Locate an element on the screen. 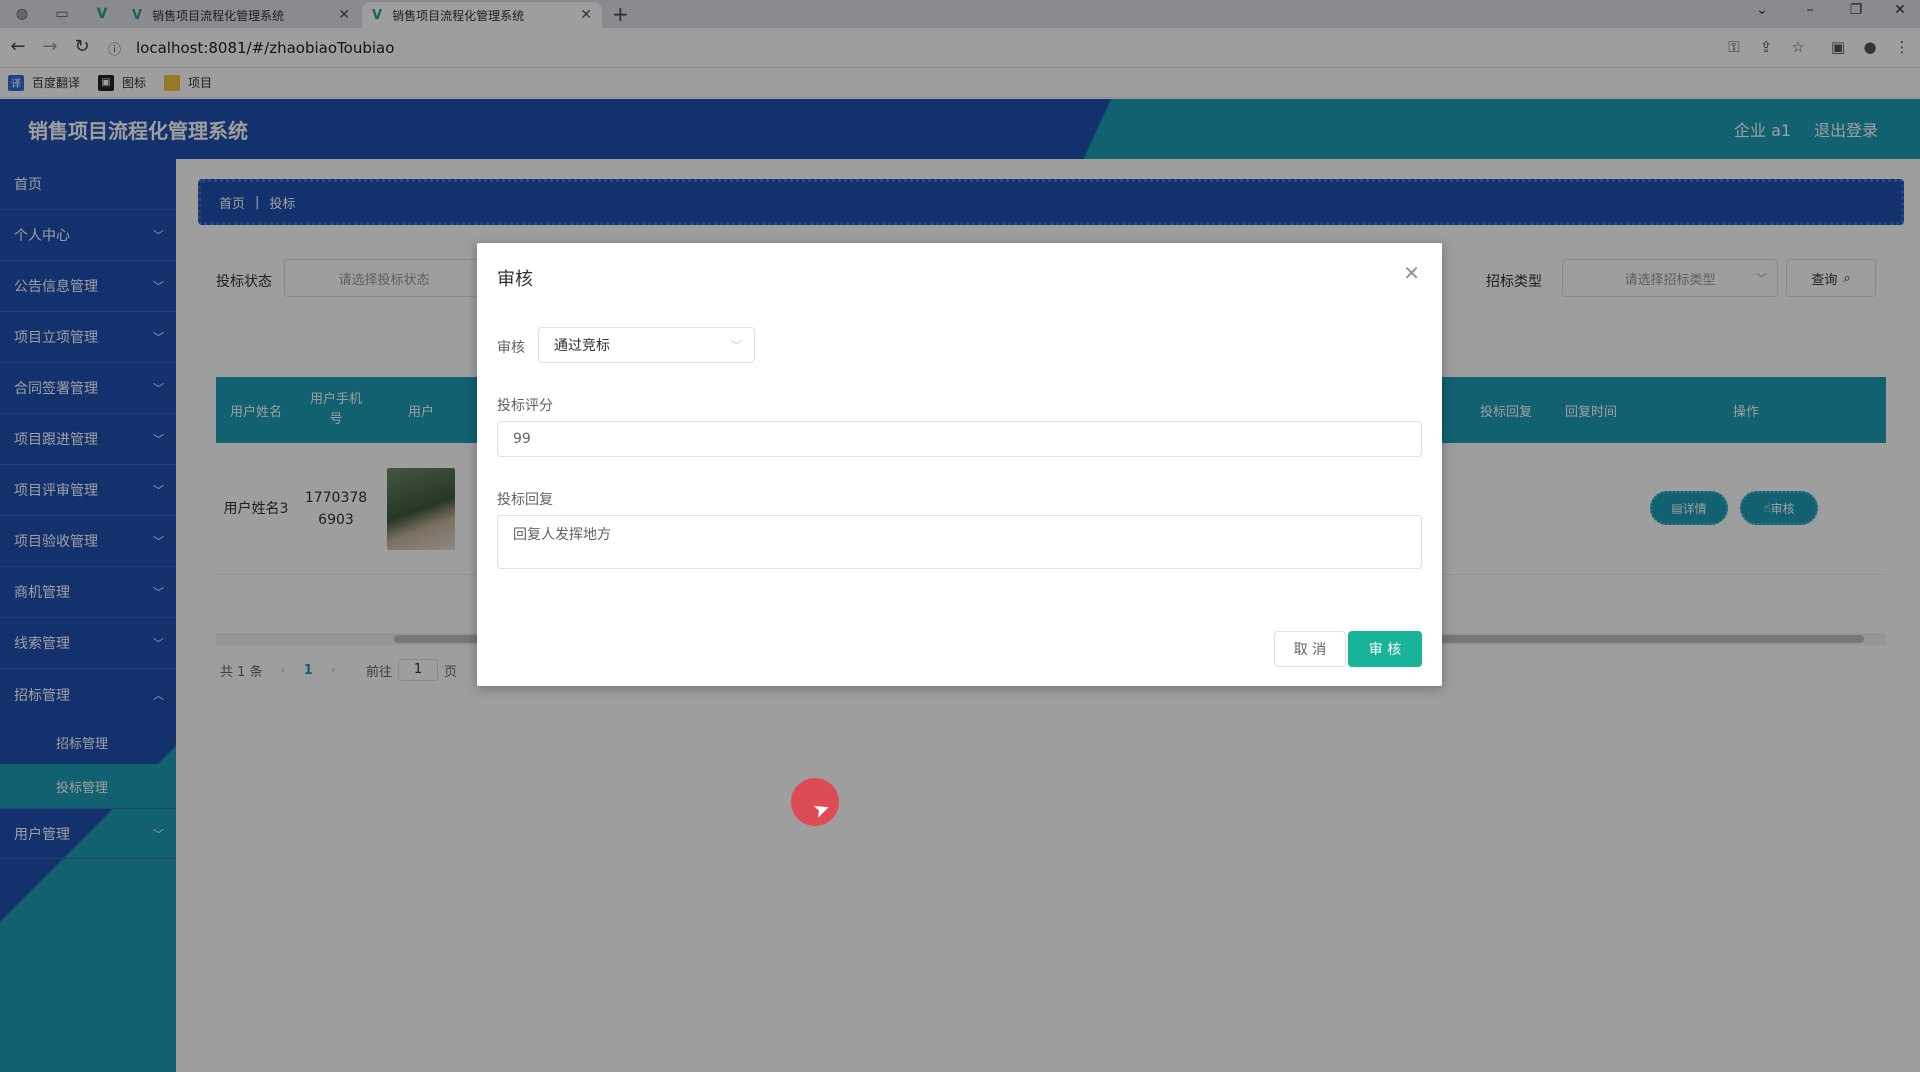 The width and height of the screenshot is (1920, 1072). chevron-down-icon: ﹀ is located at coordinates (736, 345).